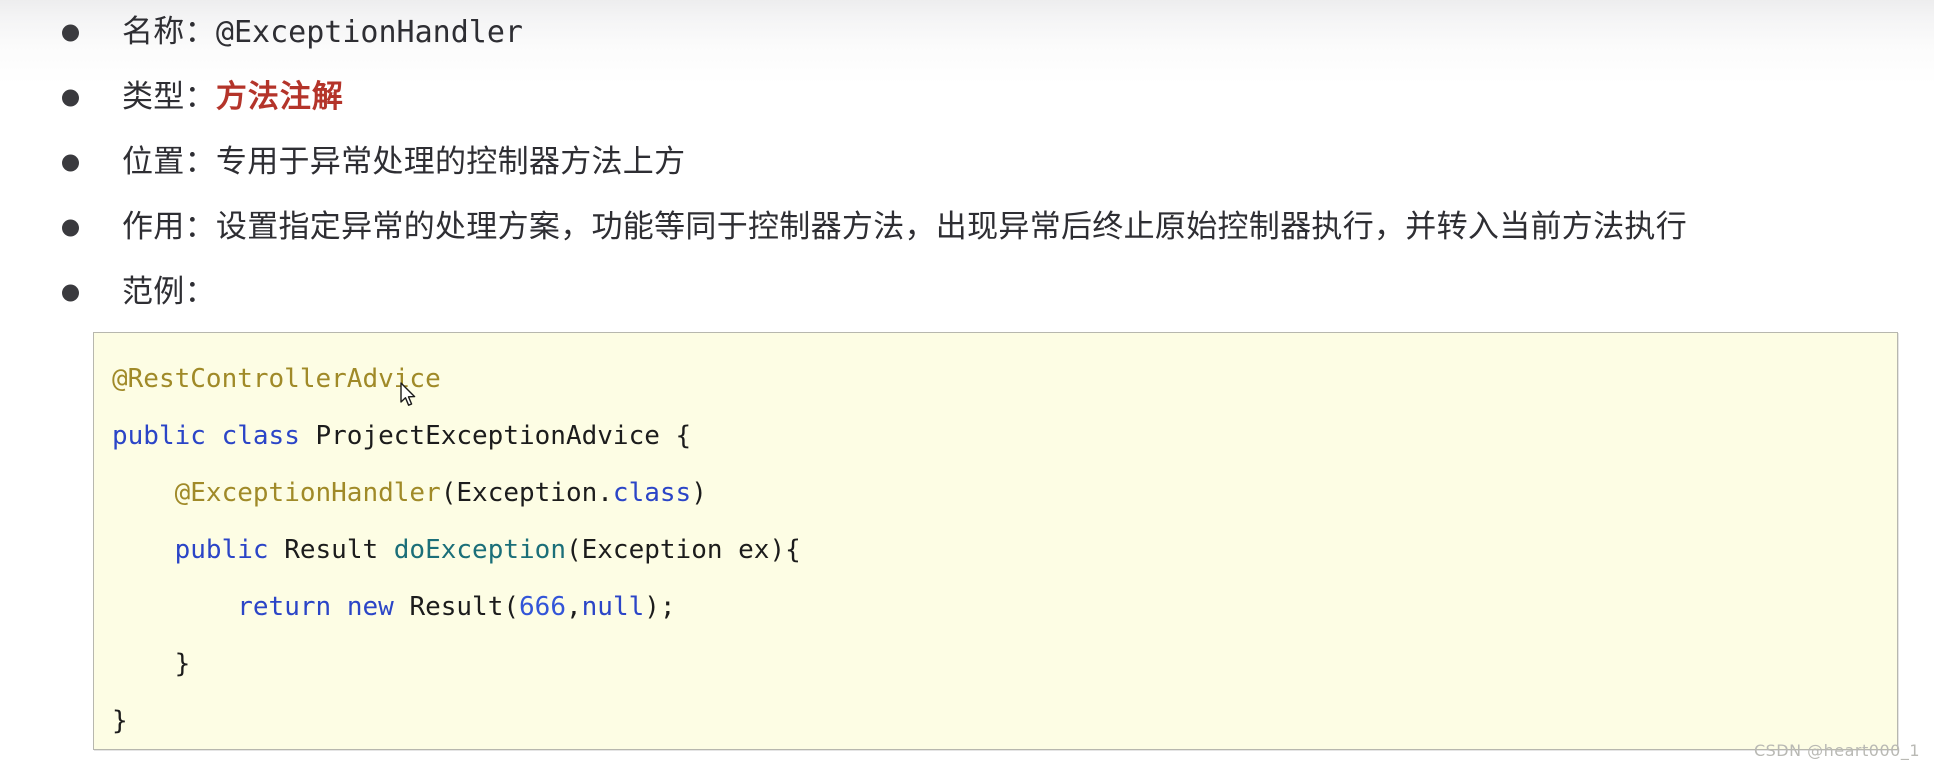 Image resolution: width=1934 pixels, height=766 pixels. What do you see at coordinates (967, 97) in the screenshot?
I see `list-item: 类型：方法注解` at bounding box center [967, 97].